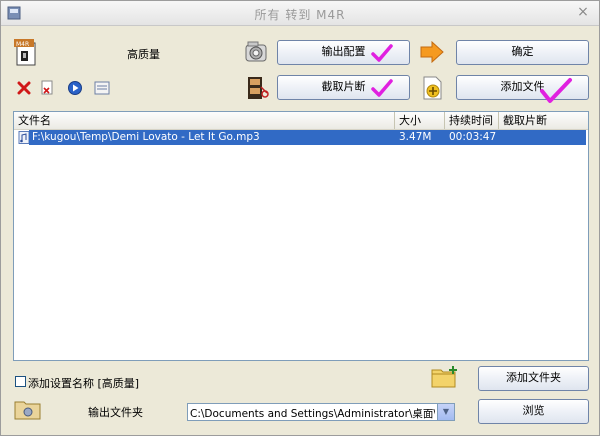 The width and height of the screenshot is (600, 436). What do you see at coordinates (84, 383) in the screenshot?
I see `add-setting-label: 添加设置名称 [高质量]` at bounding box center [84, 383].